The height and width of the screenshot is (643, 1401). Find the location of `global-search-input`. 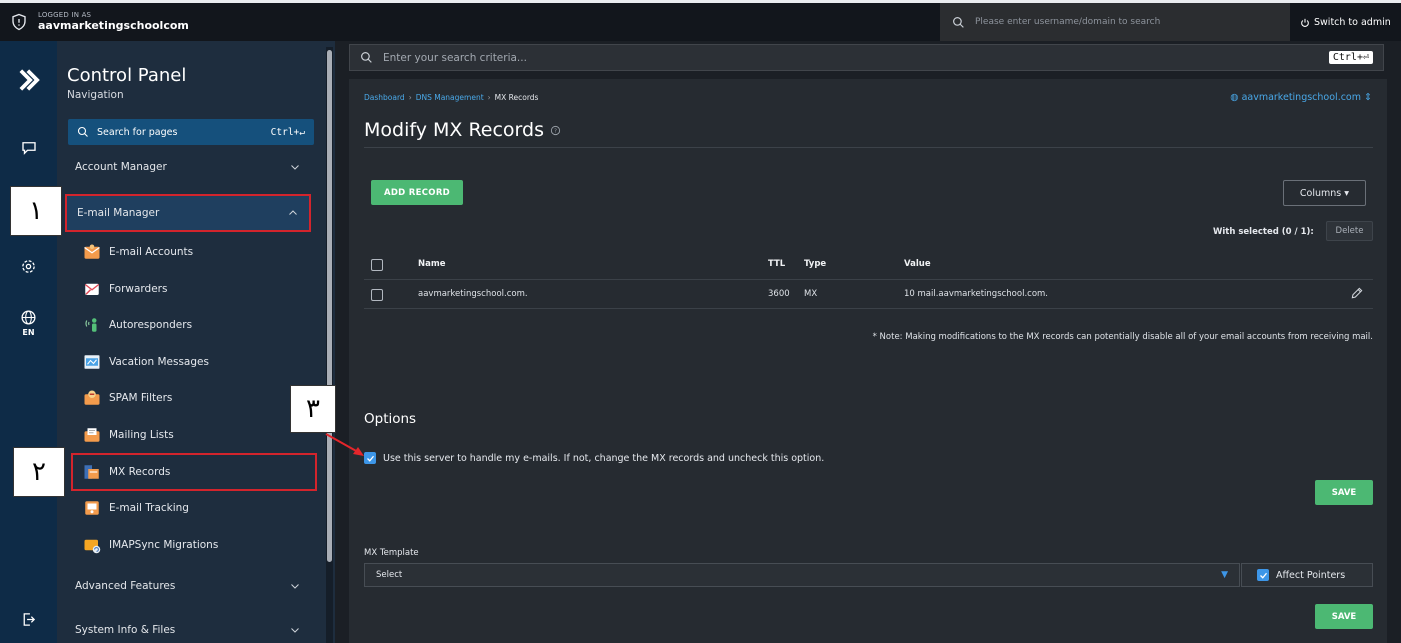

global-search-input is located at coordinates (1125, 22).